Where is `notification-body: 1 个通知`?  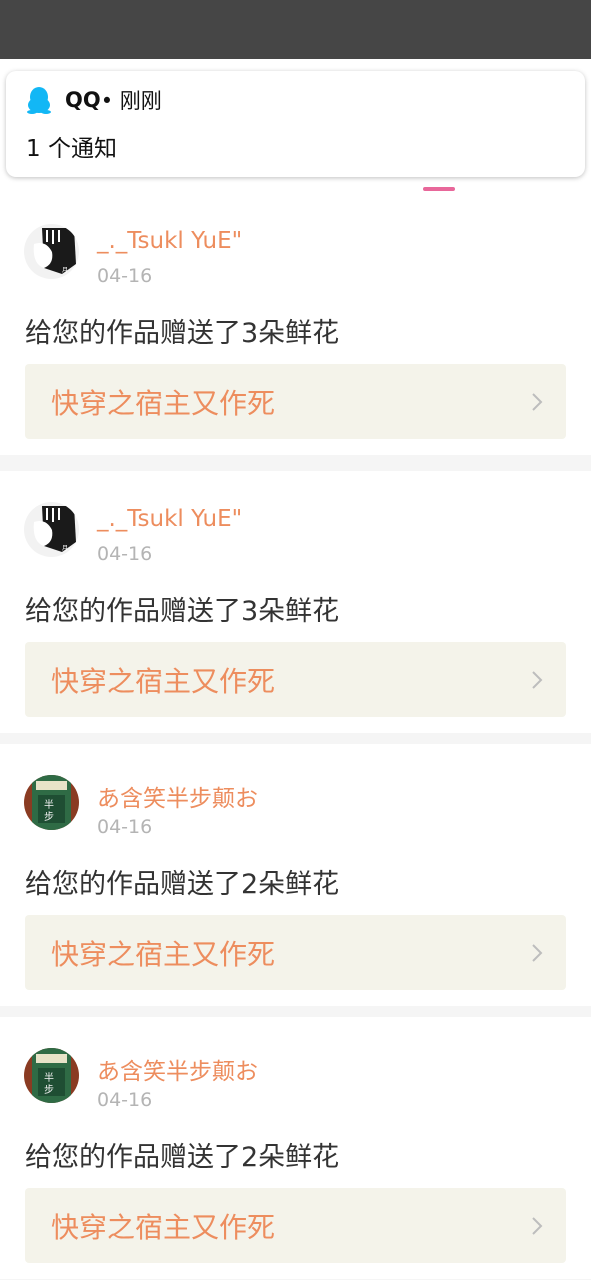
notification-body: 1 个通知 is located at coordinates (71, 149).